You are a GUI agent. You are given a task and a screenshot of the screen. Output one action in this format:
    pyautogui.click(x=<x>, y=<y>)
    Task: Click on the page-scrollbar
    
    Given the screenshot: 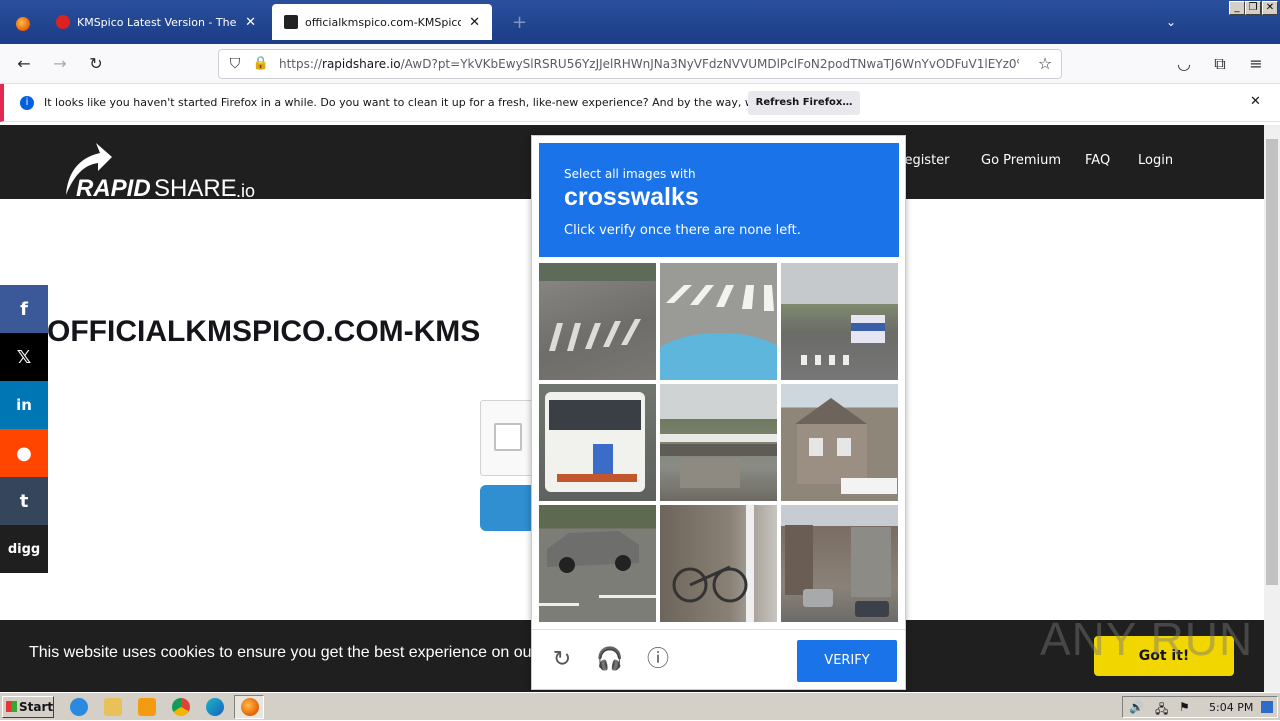 What is the action you would take?
    pyautogui.click(x=1272, y=408)
    